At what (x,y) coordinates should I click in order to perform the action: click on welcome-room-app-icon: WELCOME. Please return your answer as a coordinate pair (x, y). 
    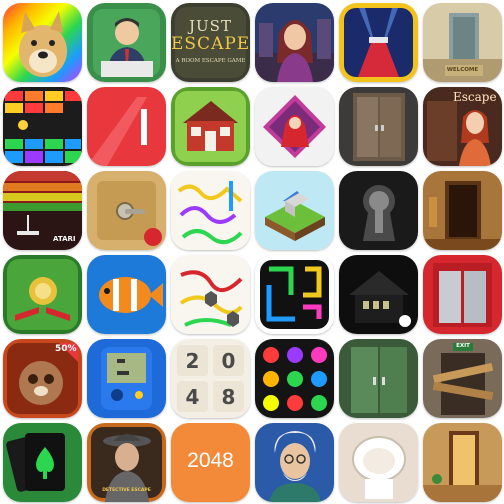
    Looking at the image, I should click on (462, 42).